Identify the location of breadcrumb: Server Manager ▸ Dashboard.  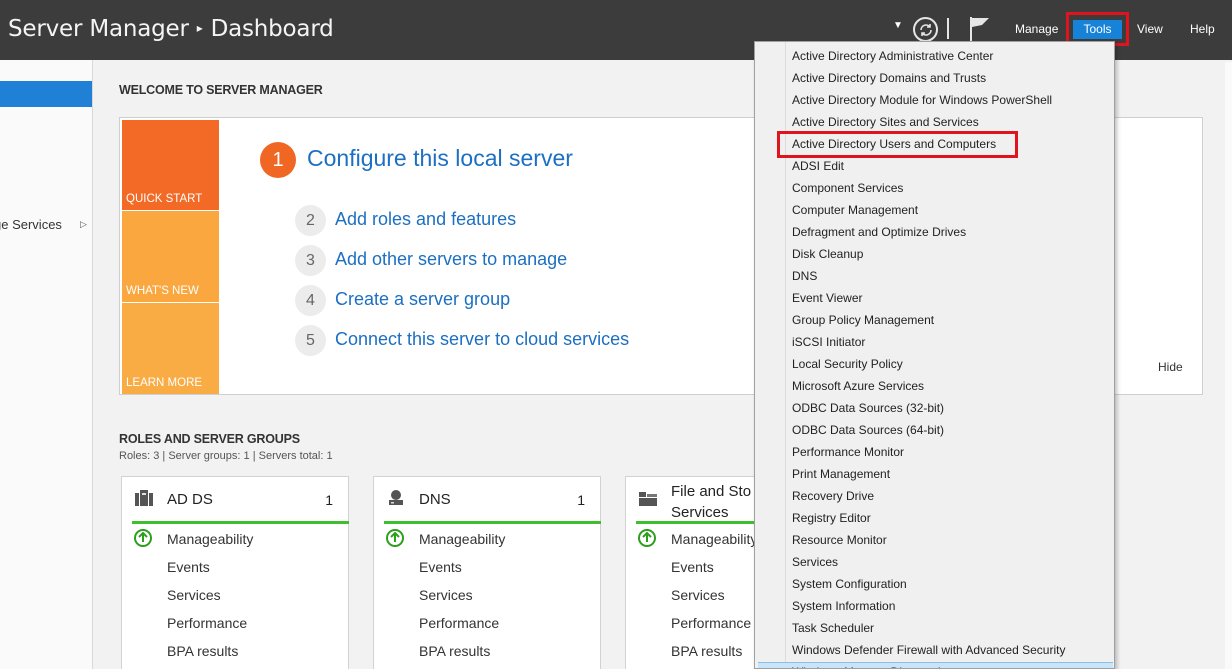
(171, 29).